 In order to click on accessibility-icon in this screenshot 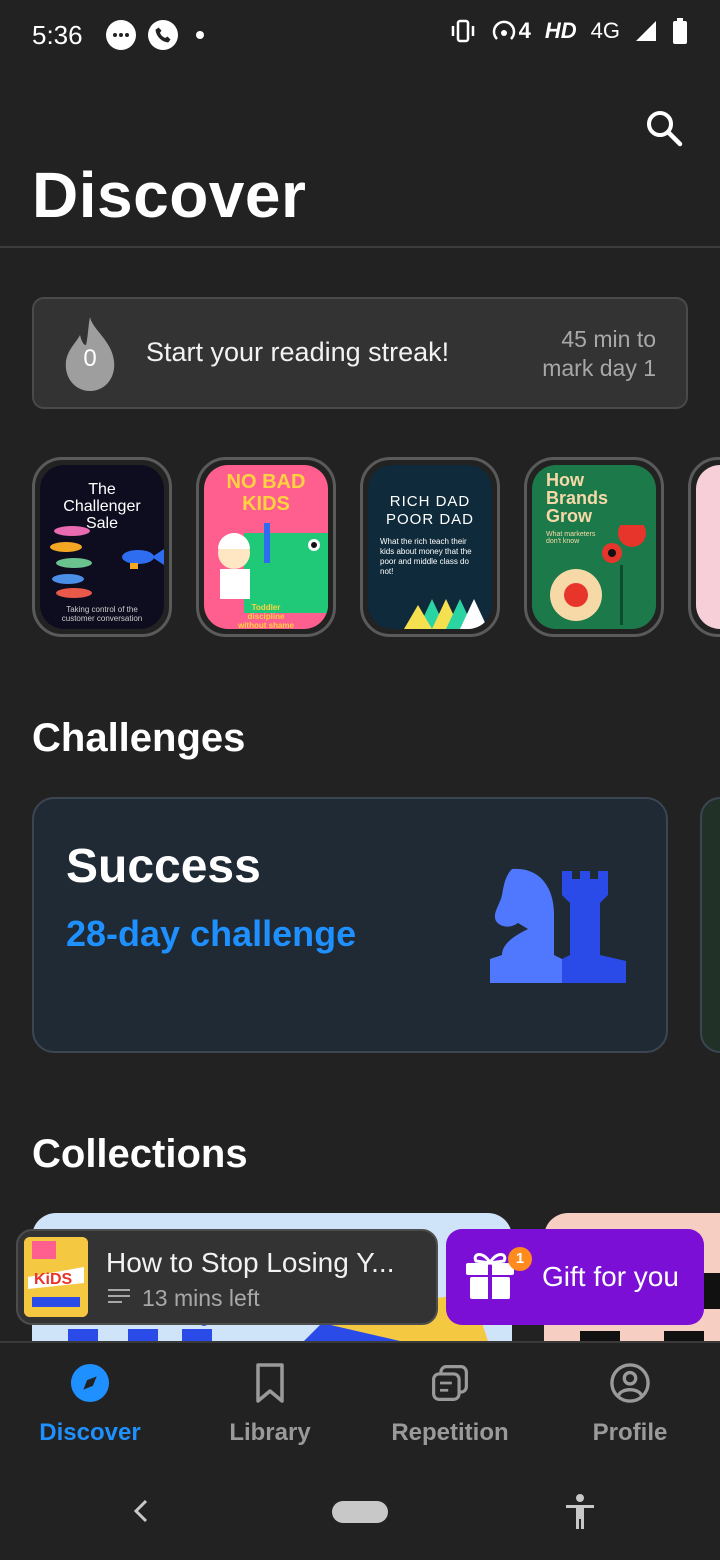, I will do `click(580, 1512)`.